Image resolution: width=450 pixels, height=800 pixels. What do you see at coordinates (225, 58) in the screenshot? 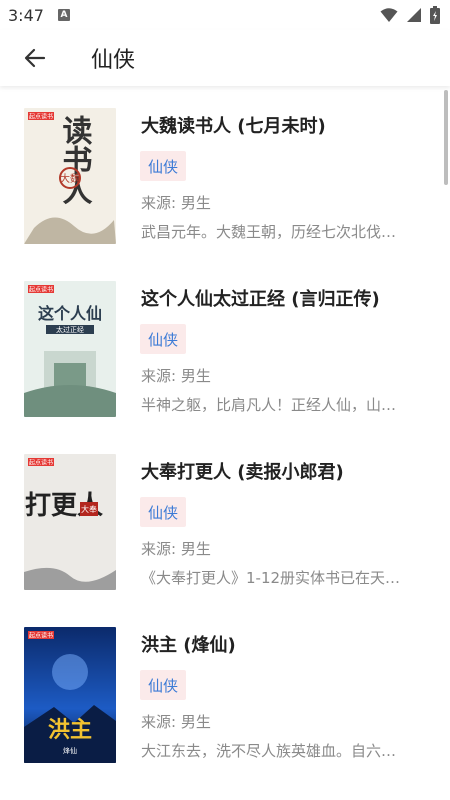
I see `app-bar: 仙侠` at bounding box center [225, 58].